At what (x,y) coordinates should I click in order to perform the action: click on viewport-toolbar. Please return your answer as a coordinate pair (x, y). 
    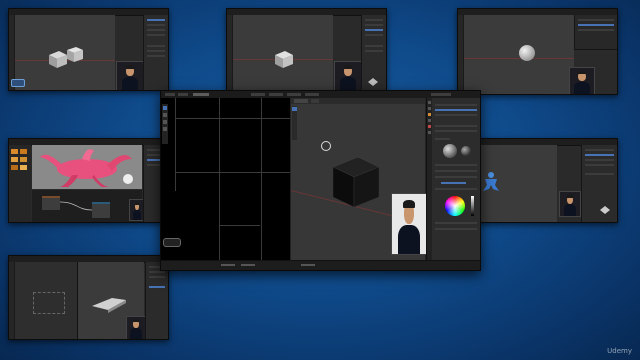
    Looking at the image, I should click on (294, 123).